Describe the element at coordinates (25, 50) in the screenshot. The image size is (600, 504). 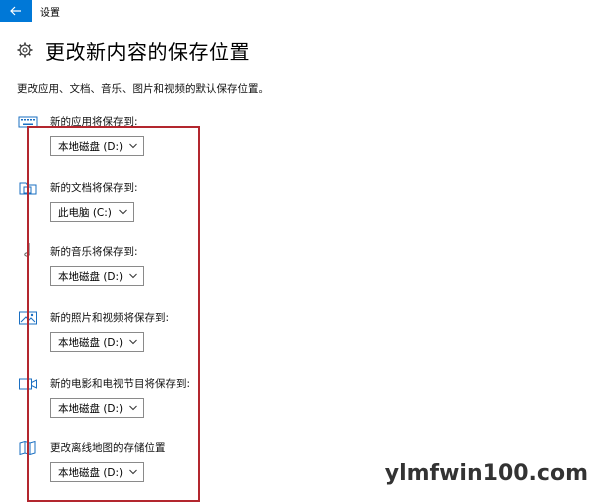
I see `gear-icon` at that location.